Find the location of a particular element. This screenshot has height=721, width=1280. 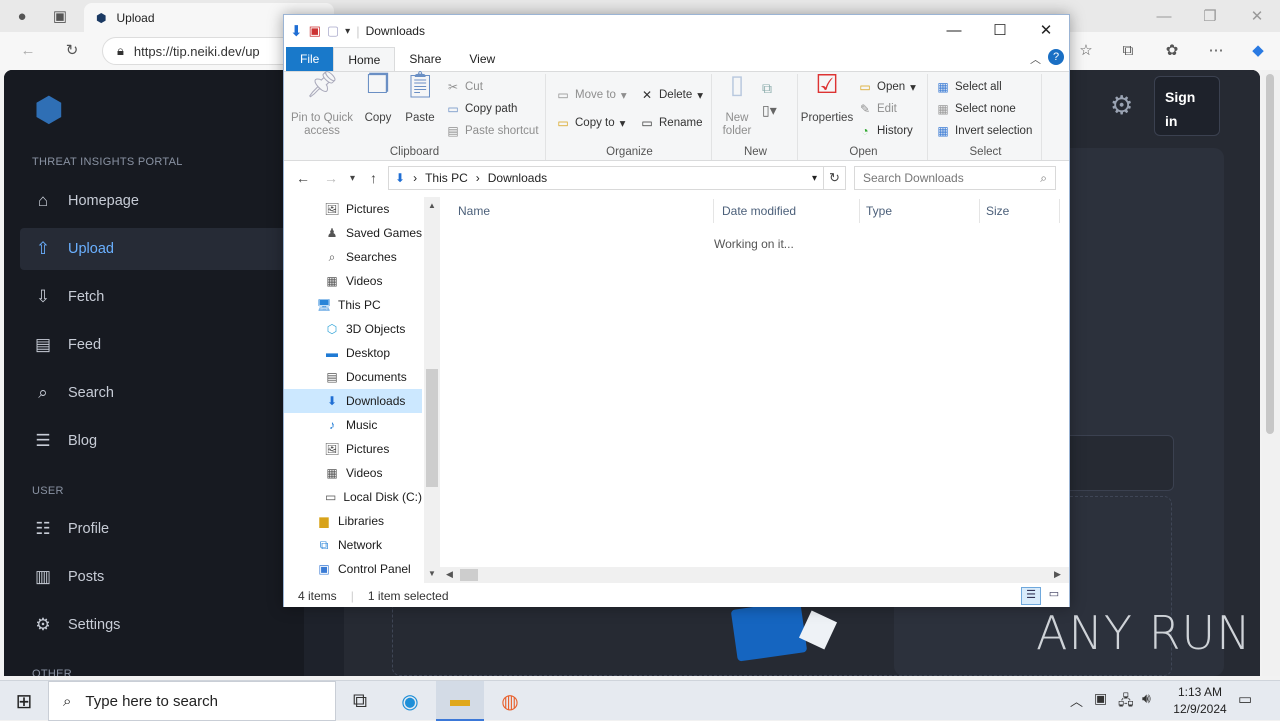

firefox-icon: ◍ is located at coordinates (510, 701).